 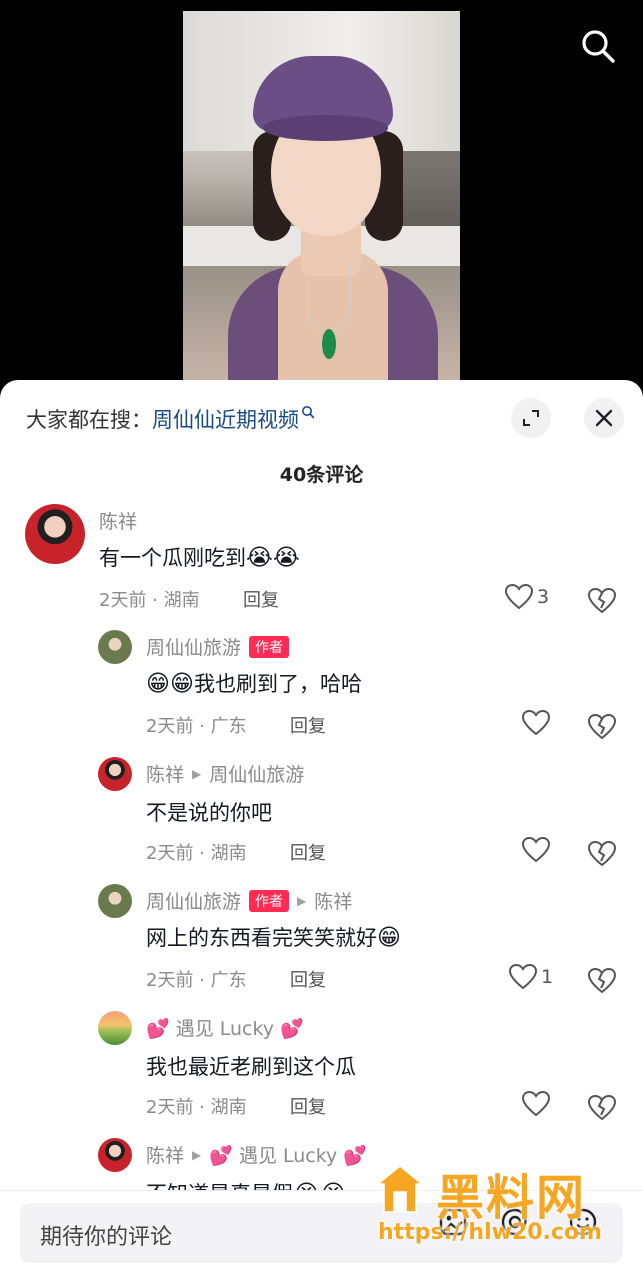 I want to click on reply-target: 💕 遇见 Lucky 💕, so click(x=288, y=1154).